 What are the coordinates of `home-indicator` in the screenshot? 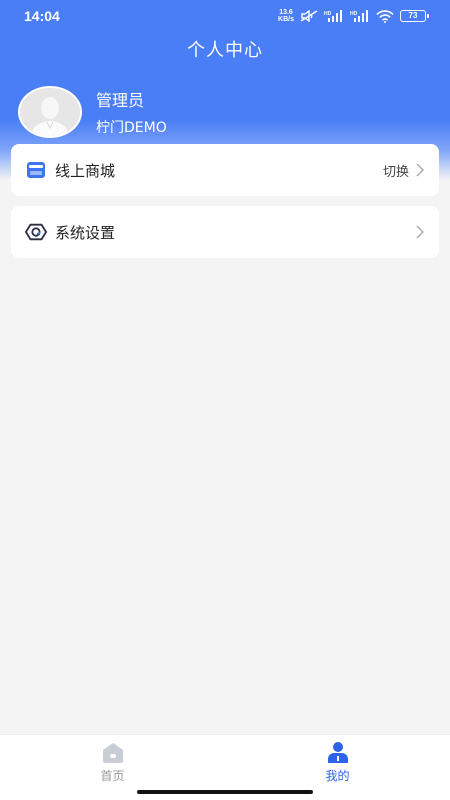 It's located at (225, 792).